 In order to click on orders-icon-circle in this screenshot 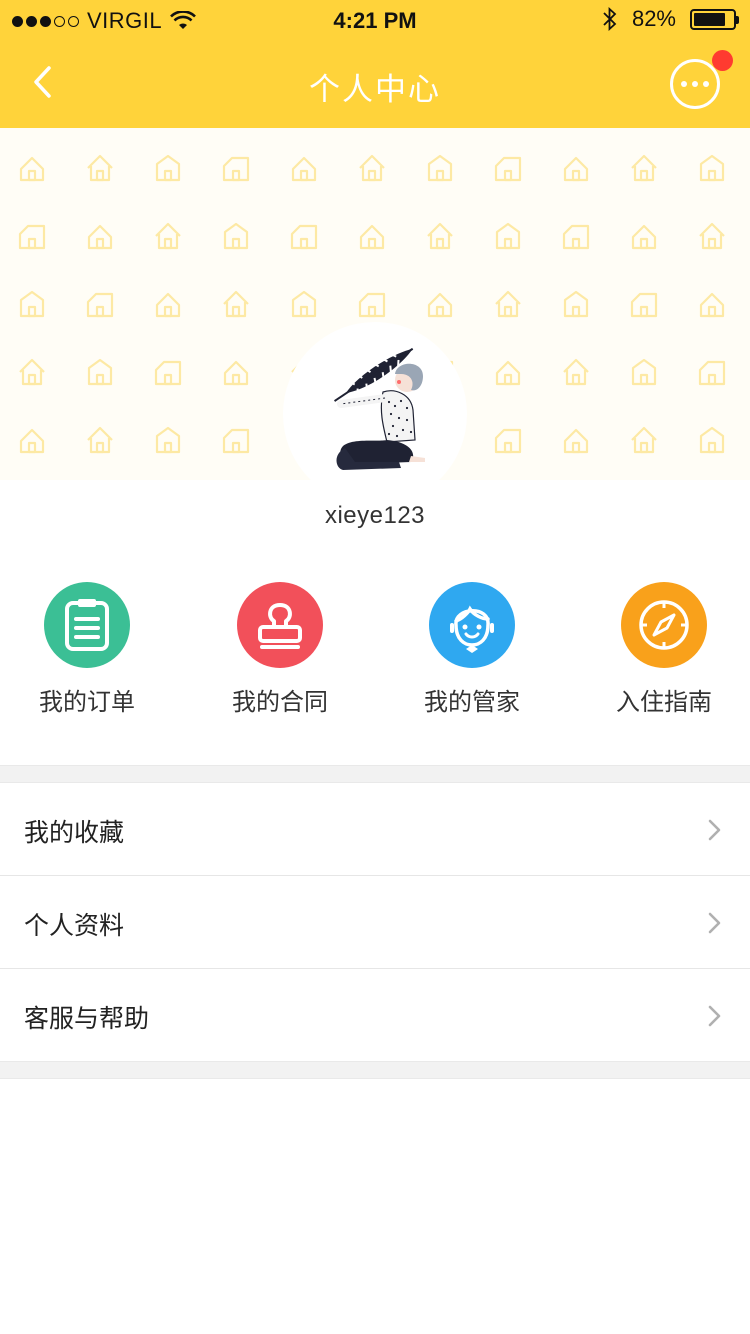, I will do `click(87, 625)`.